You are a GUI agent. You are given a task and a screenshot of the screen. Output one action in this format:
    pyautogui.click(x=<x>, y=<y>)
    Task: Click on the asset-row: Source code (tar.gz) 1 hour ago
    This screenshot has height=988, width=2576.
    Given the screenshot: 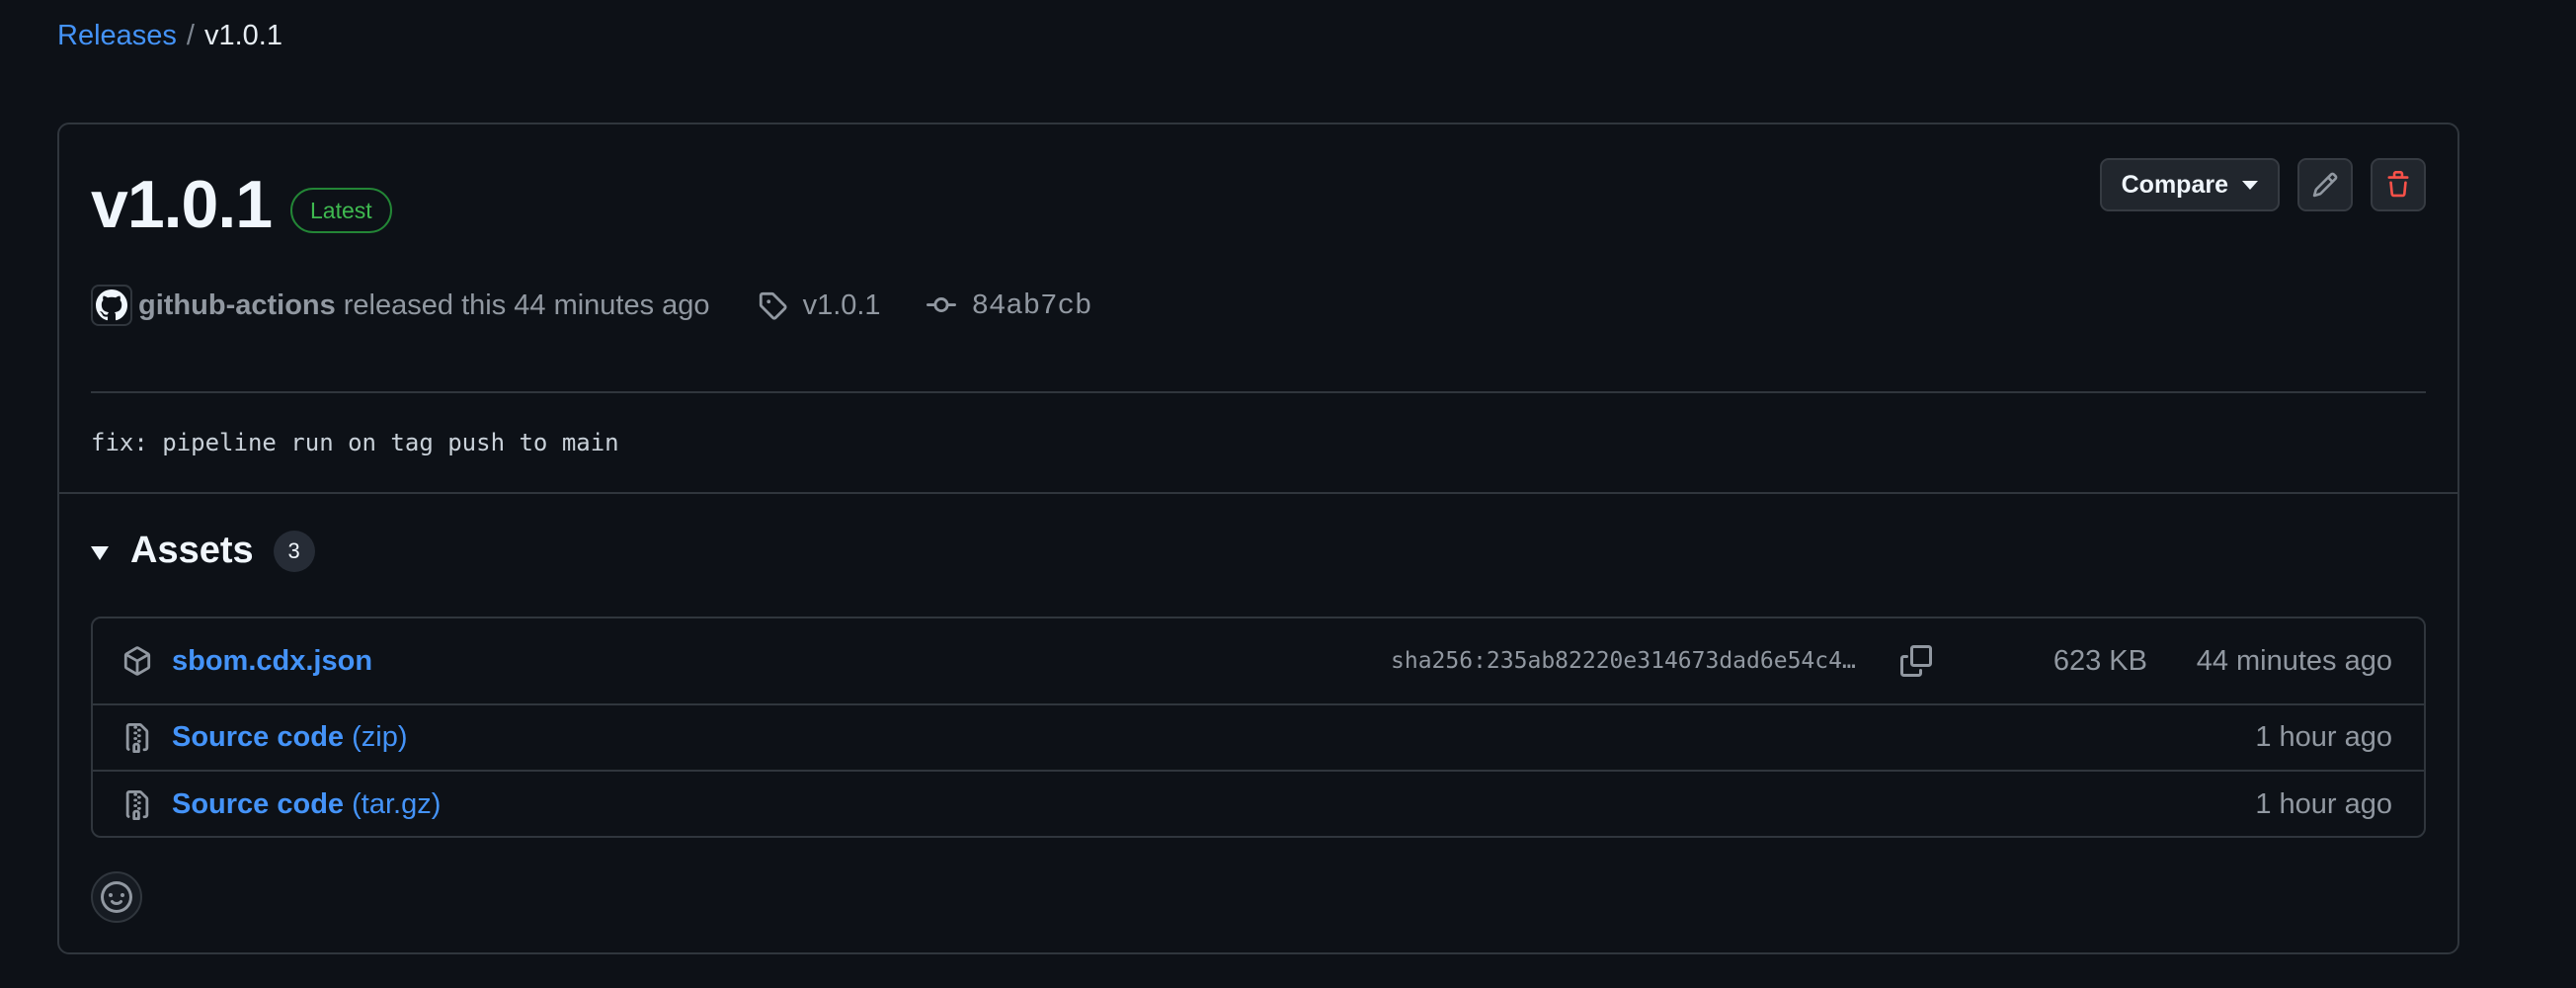 What is the action you would take?
    pyautogui.click(x=1258, y=805)
    